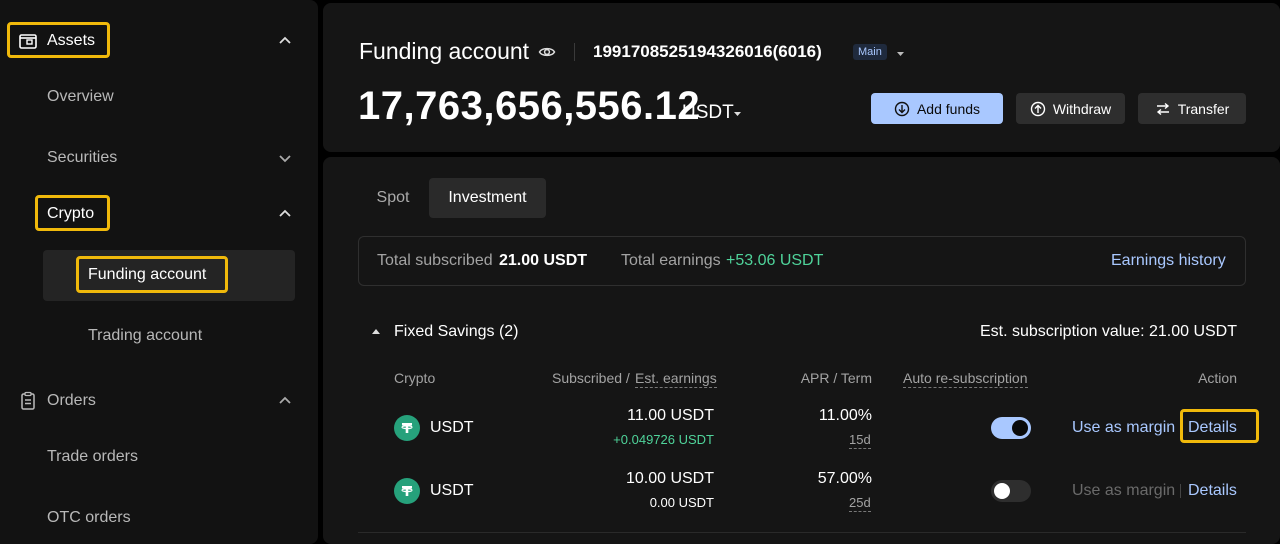  What do you see at coordinates (802, 532) in the screenshot?
I see `row-divider` at bounding box center [802, 532].